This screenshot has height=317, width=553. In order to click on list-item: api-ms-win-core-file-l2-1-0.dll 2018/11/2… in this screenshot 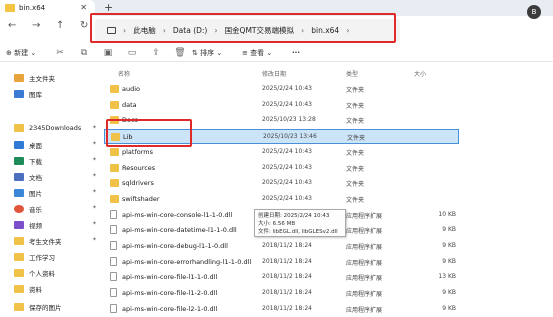, I will do `click(281, 309)`.